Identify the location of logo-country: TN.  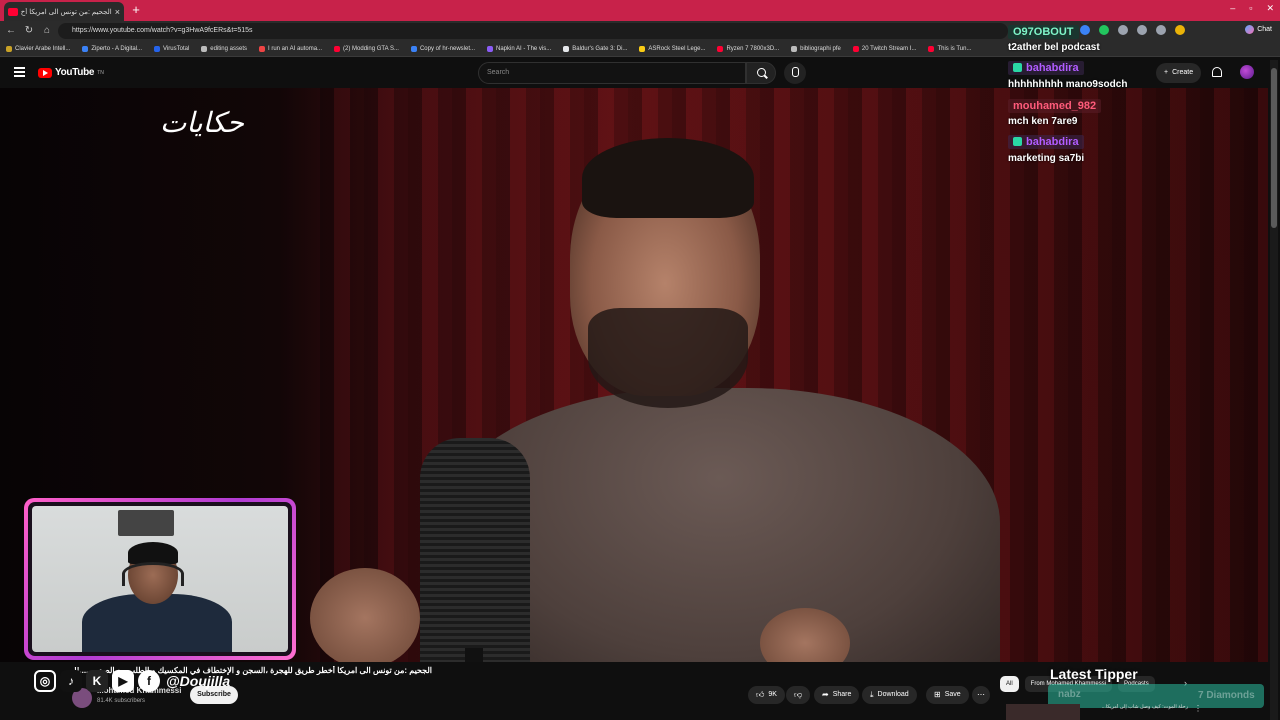
(100, 72).